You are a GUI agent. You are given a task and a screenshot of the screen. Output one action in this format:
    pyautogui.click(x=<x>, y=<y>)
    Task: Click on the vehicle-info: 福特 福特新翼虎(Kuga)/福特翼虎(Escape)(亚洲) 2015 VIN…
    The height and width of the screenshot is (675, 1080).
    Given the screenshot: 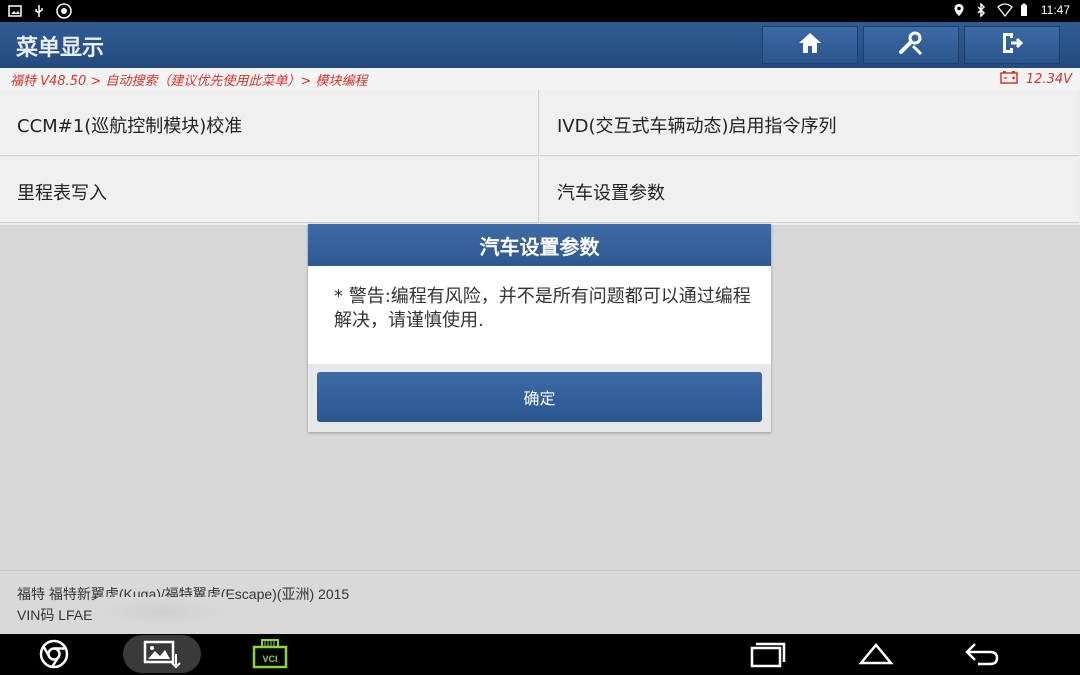 What is the action you would take?
    pyautogui.click(x=540, y=602)
    